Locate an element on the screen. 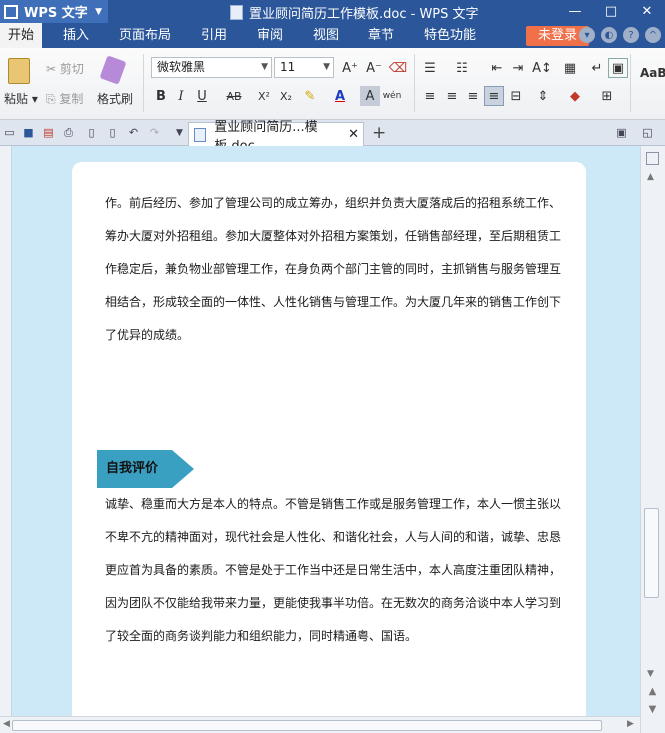 Image resolution: width=665 pixels, height=733 pixels. format-painter-button: 格式刷 is located at coordinates (115, 98).